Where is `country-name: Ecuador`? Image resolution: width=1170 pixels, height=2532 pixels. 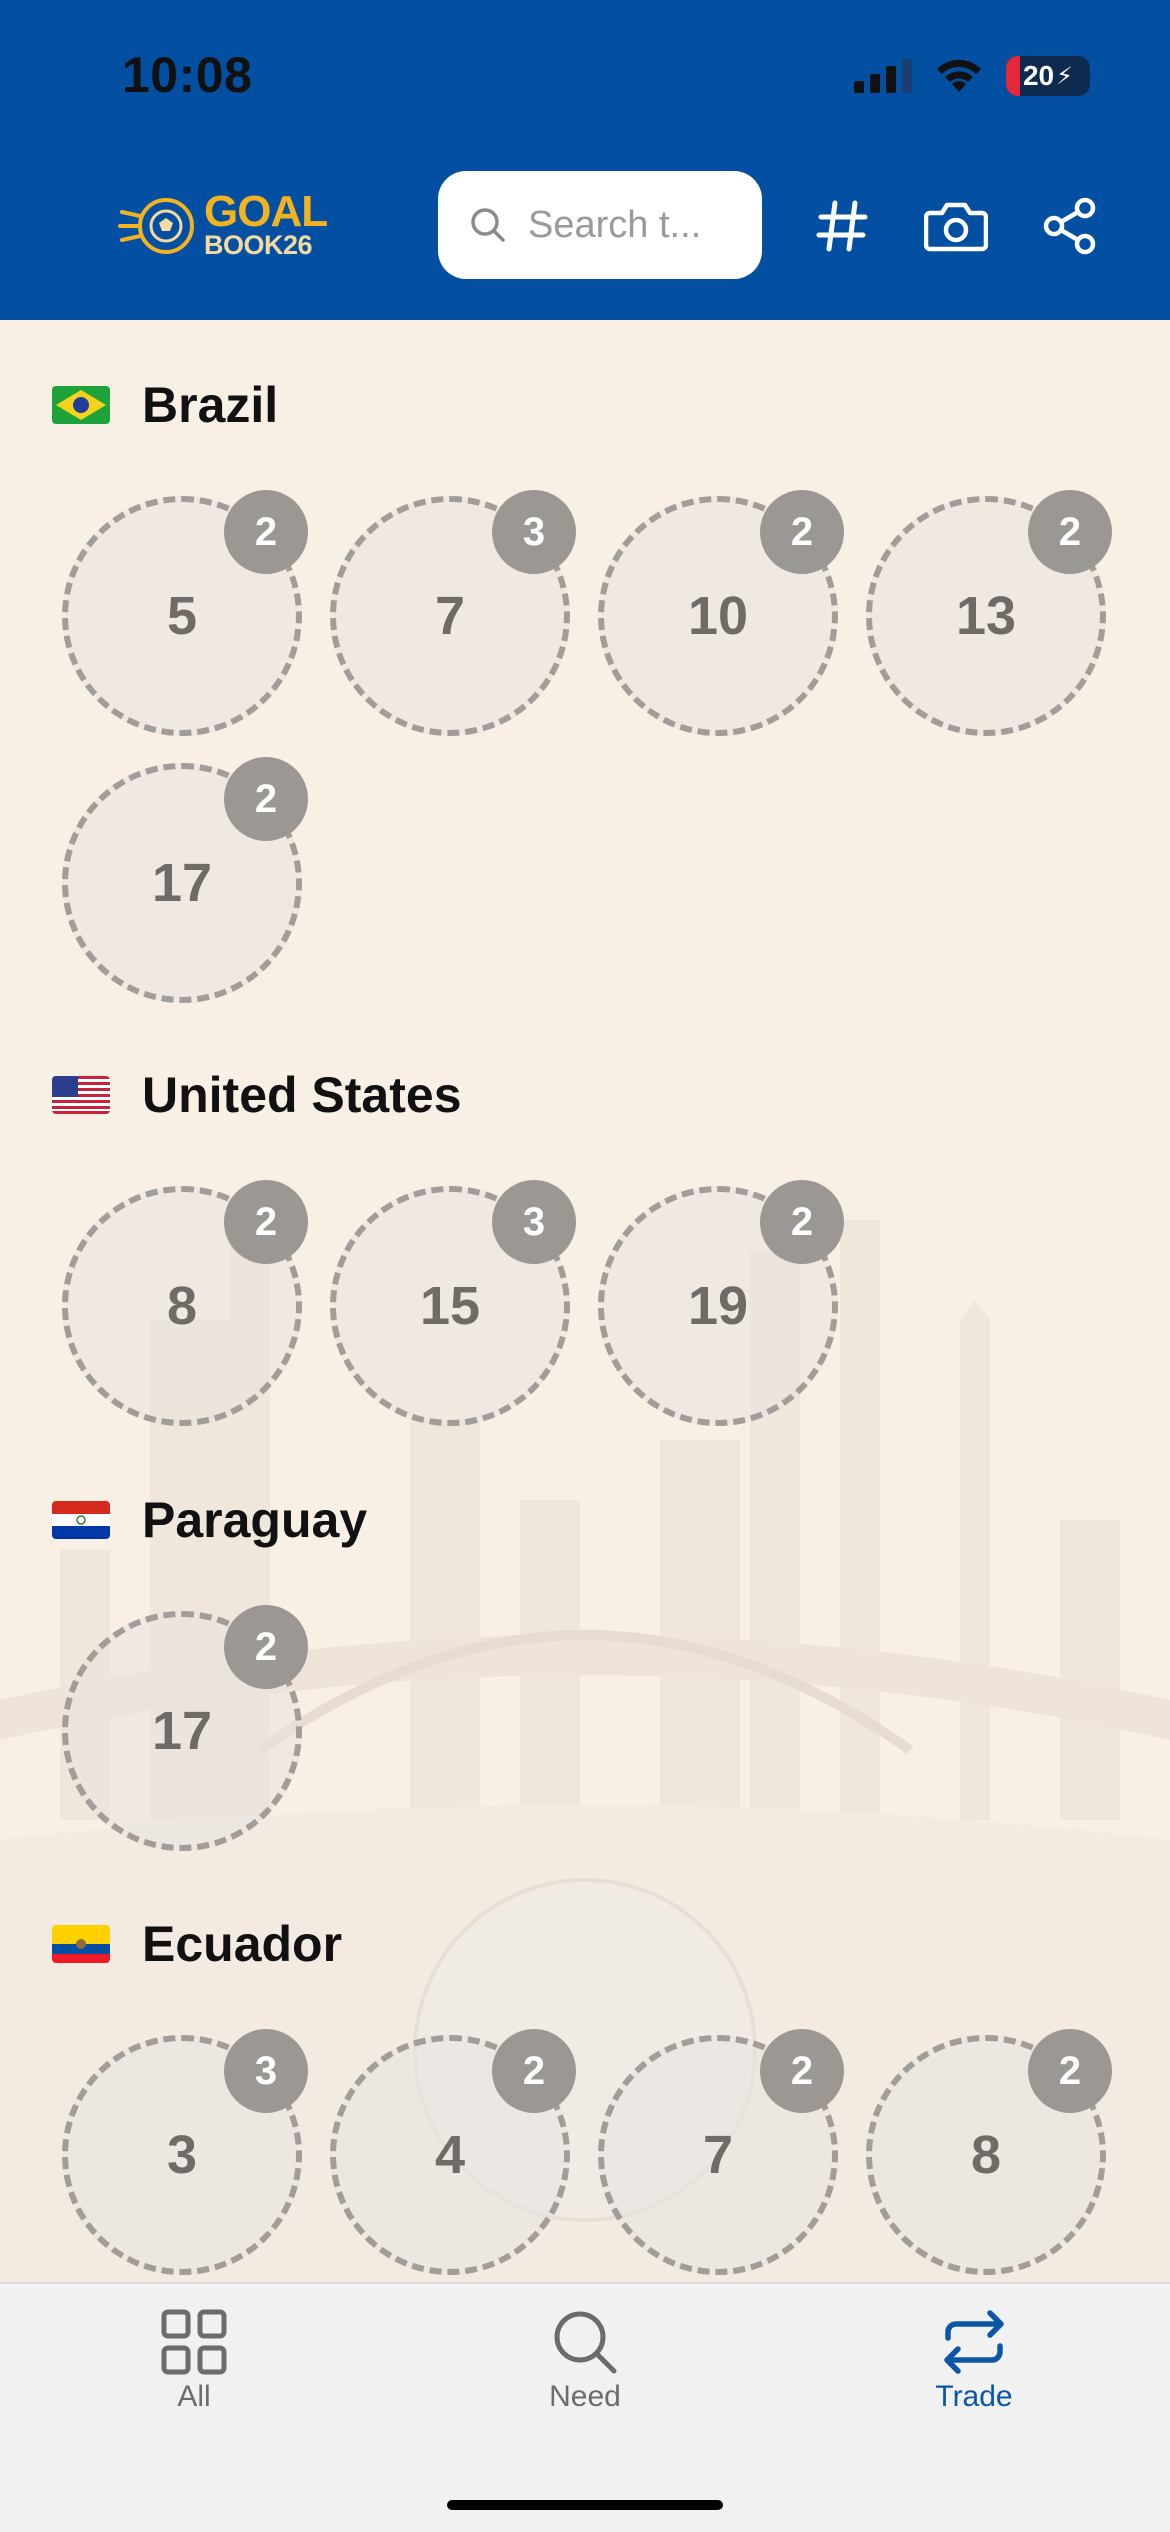 country-name: Ecuador is located at coordinates (242, 1944).